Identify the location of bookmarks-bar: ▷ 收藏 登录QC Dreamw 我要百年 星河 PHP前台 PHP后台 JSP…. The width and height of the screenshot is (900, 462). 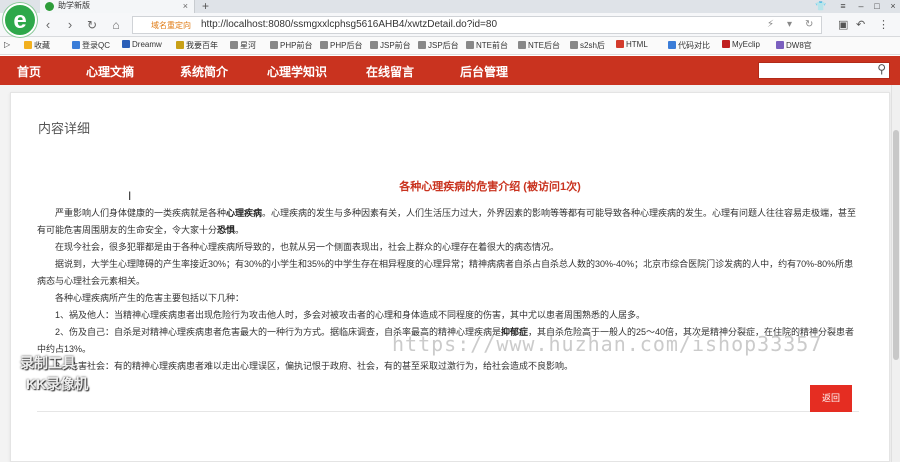
(450, 46).